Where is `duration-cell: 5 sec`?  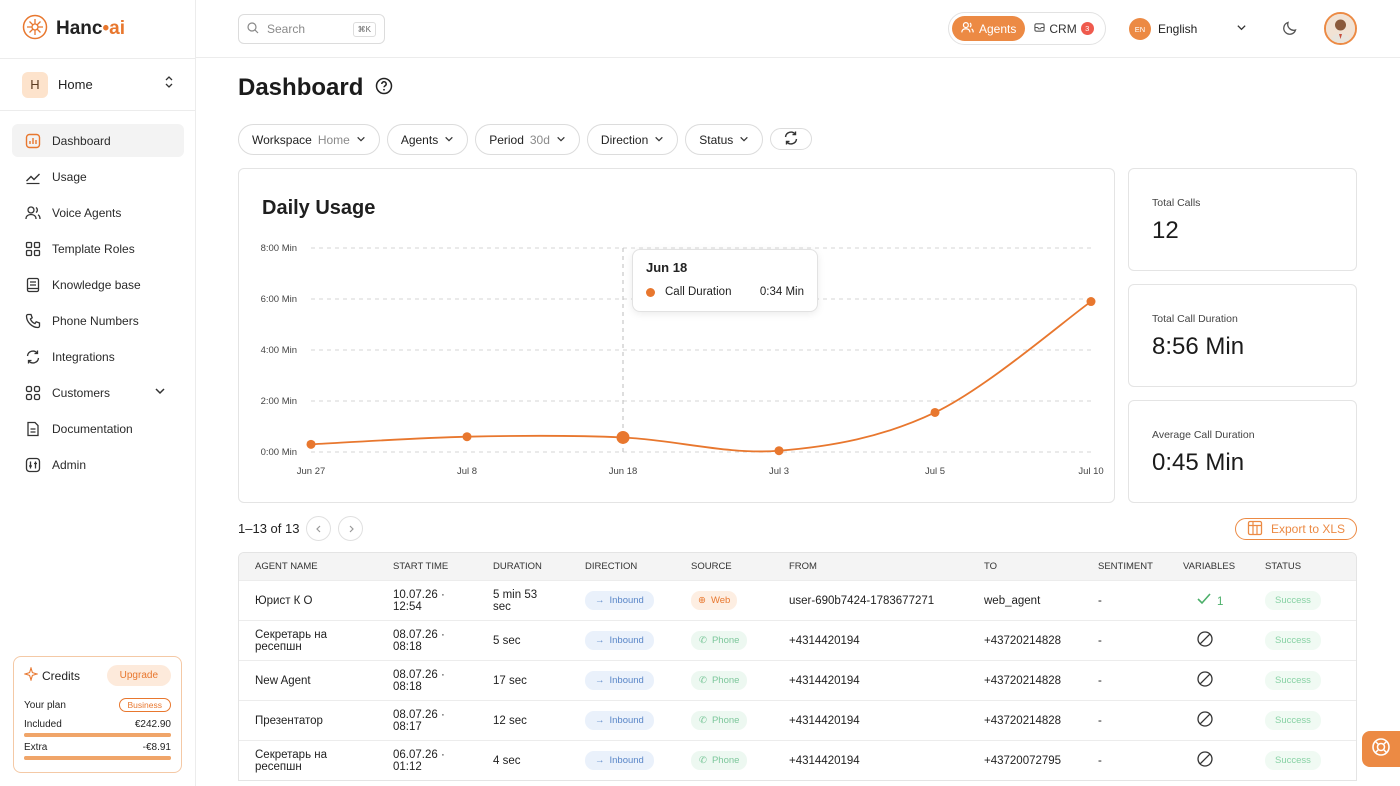 duration-cell: 5 sec is located at coordinates (539, 641).